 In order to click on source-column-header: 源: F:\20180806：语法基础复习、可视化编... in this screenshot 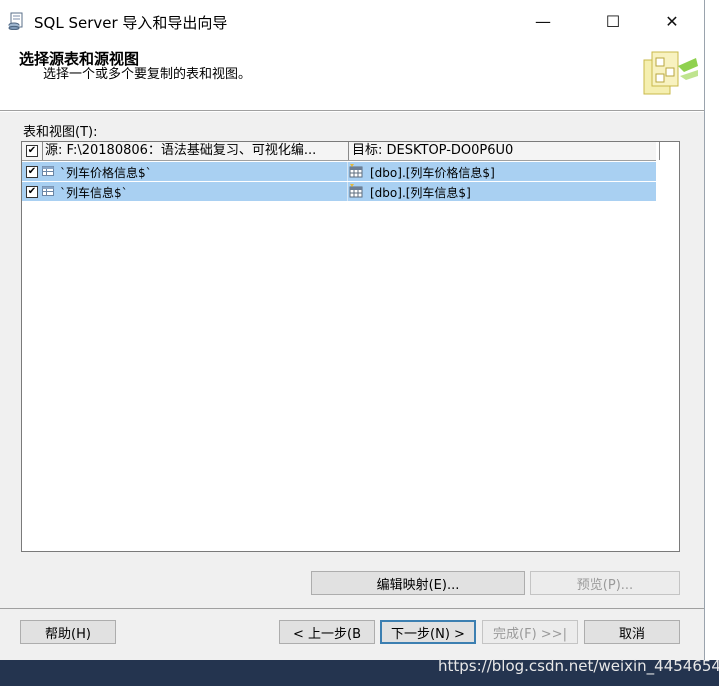, I will do `click(196, 151)`.